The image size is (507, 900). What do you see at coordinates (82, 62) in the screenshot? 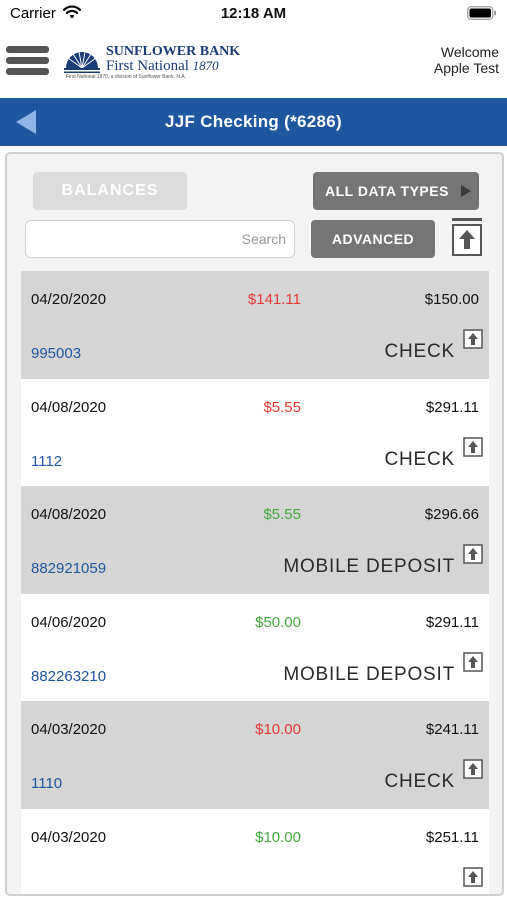
I see `sunflower-emblem-icon` at bounding box center [82, 62].